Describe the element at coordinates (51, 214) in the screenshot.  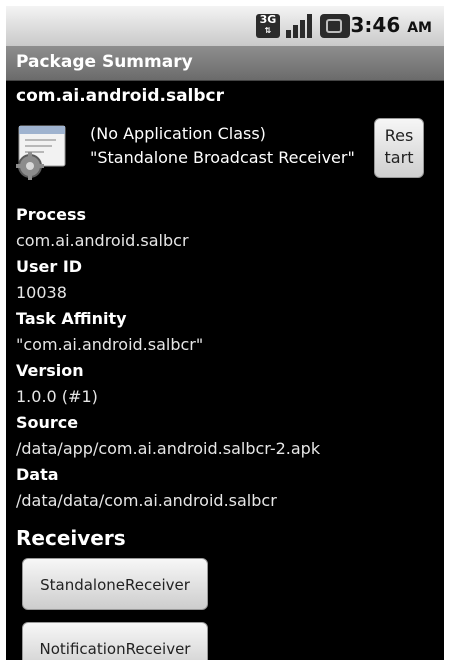
I see `process-label: Process` at that location.